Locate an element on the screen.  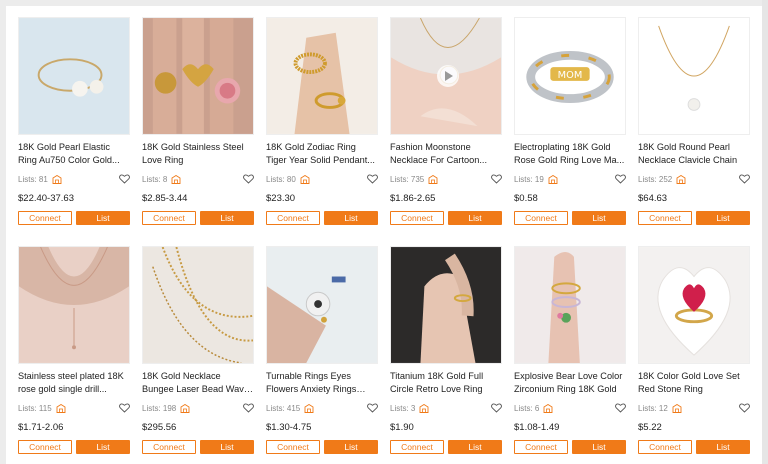
product-image: MOM is located at coordinates (570, 76).